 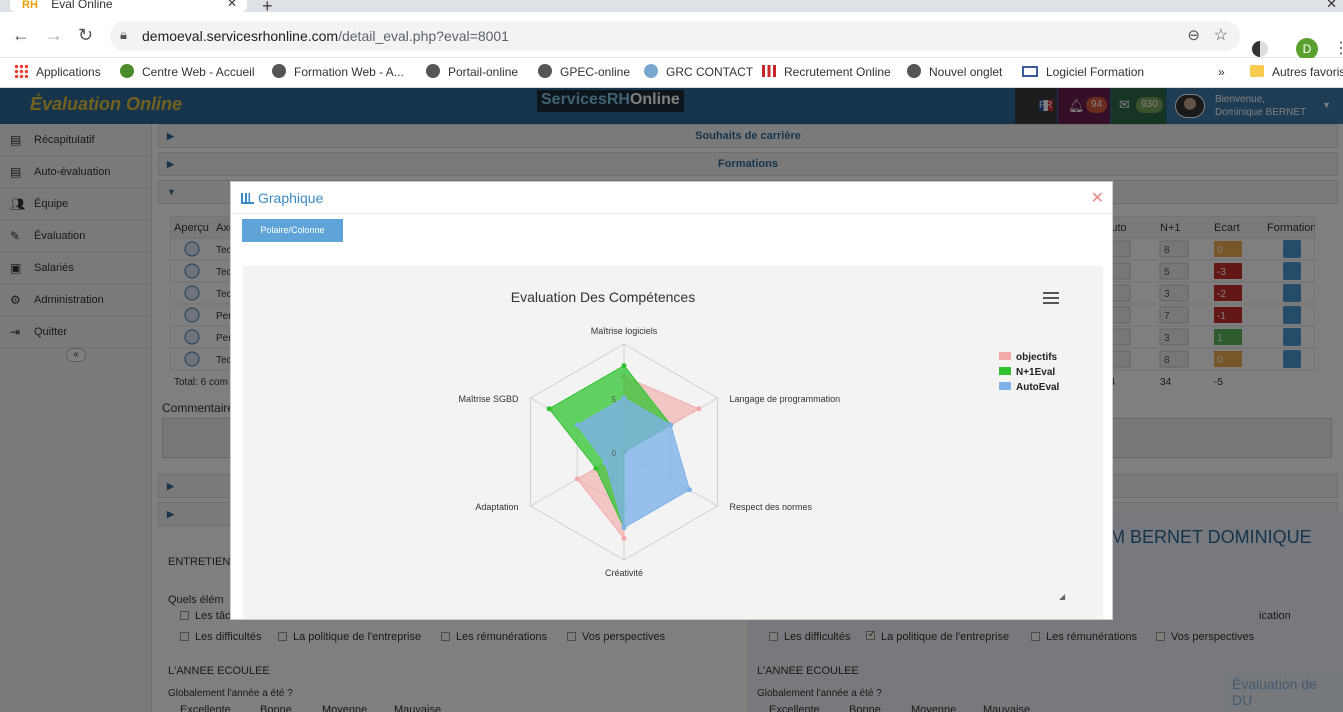 I want to click on lock-icon: 🔒︎, so click(x=123, y=34).